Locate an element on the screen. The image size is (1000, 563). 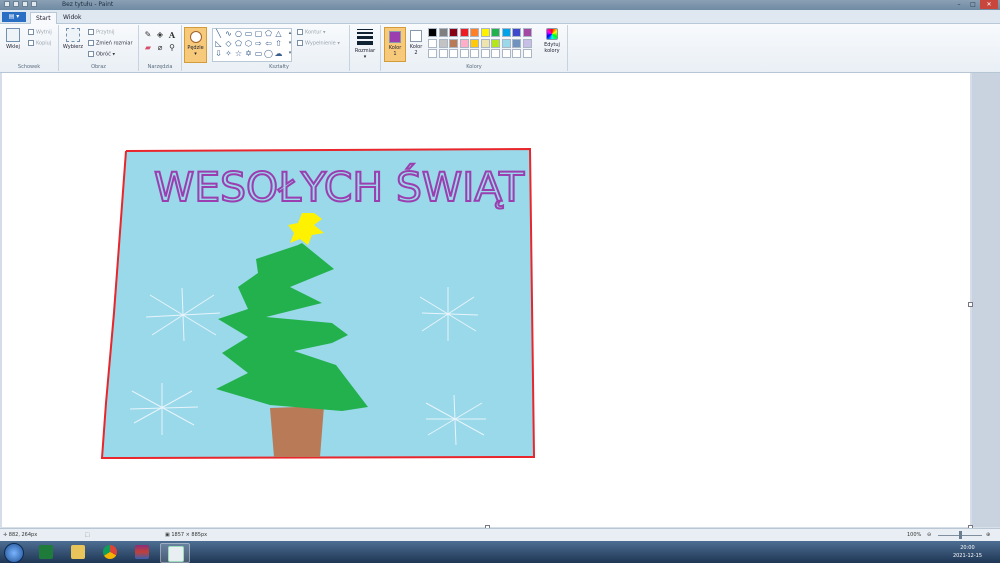
resize-button: Zmień rozmiar is located at coordinates (110, 43).